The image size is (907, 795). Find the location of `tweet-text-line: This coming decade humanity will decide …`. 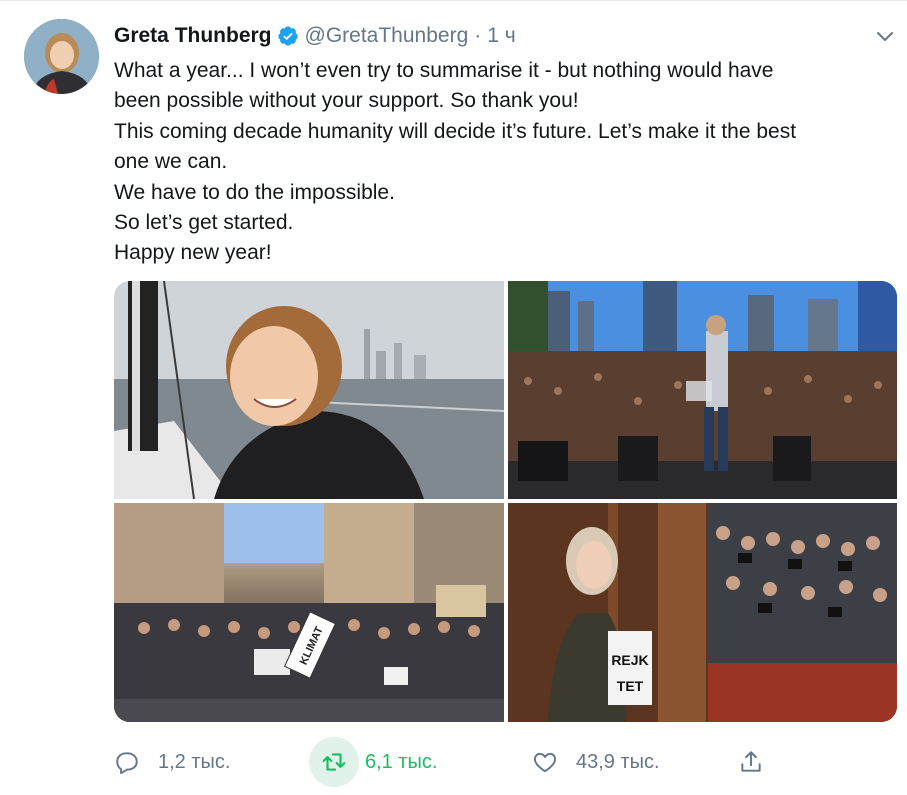

tweet-text-line: This coming decade humanity will decide … is located at coordinates (455, 131).